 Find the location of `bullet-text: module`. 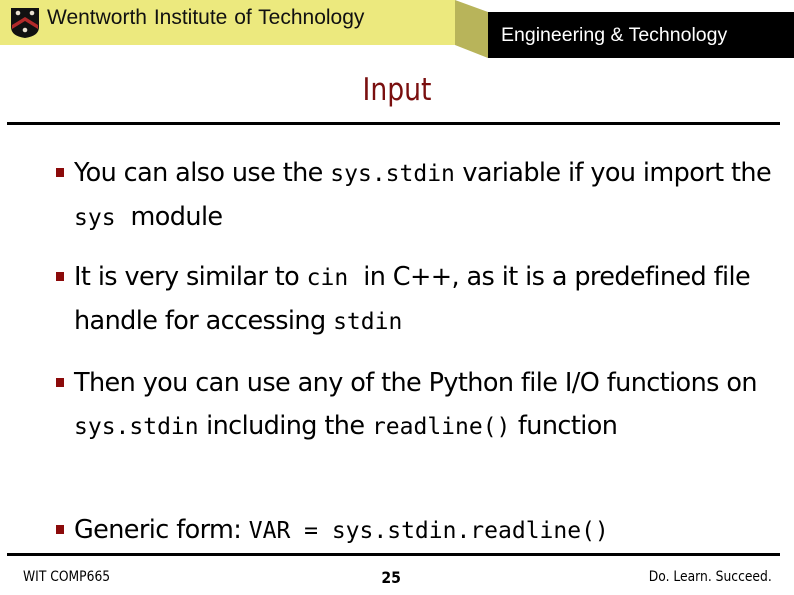

bullet-text: module is located at coordinates (169, 217).